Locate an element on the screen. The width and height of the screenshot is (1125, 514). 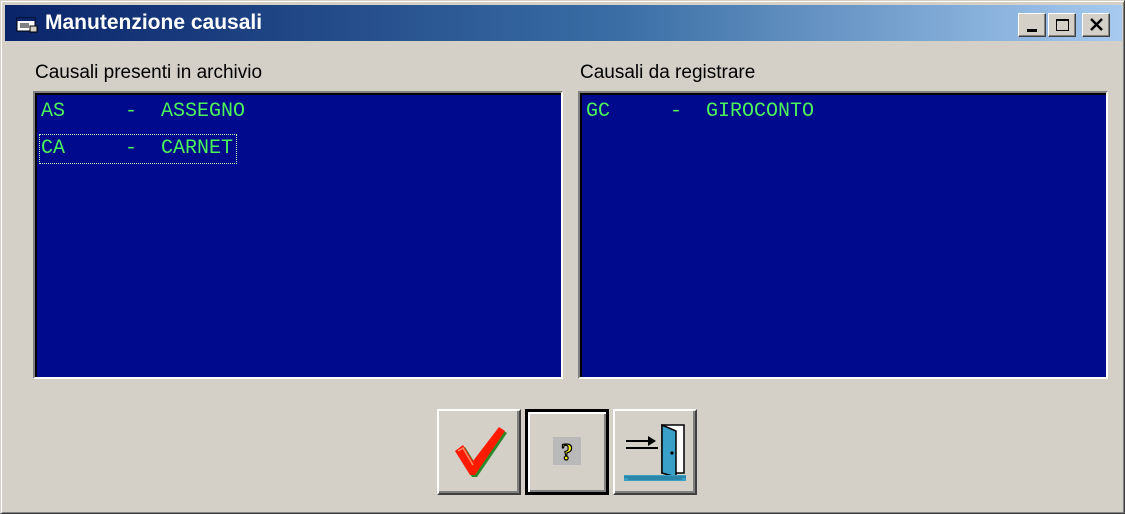
right-panel-label: Causali da registrare is located at coordinates (668, 72).